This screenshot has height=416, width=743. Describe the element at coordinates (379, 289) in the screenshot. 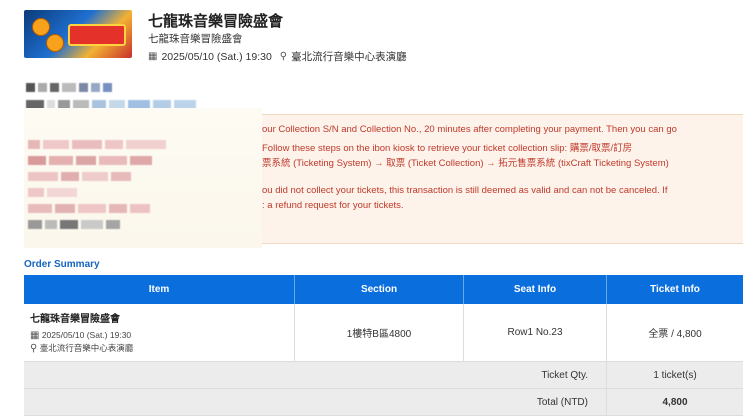

I see `column-header-section: Section` at that location.